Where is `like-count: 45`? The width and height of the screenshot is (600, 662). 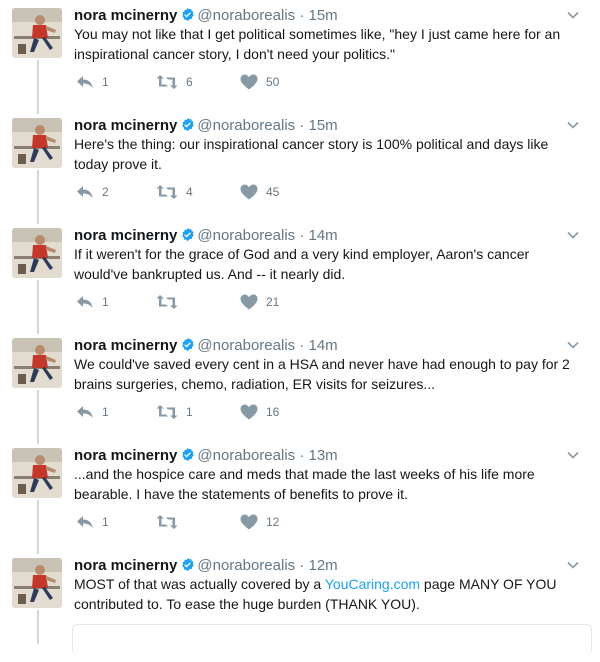 like-count: 45 is located at coordinates (273, 192).